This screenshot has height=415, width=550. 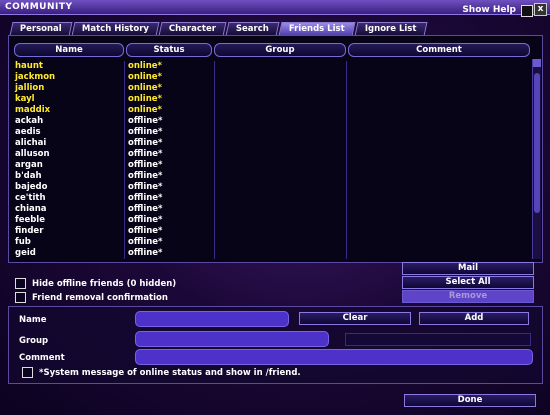 I want to click on select-all-button: Select All, so click(x=468, y=282).